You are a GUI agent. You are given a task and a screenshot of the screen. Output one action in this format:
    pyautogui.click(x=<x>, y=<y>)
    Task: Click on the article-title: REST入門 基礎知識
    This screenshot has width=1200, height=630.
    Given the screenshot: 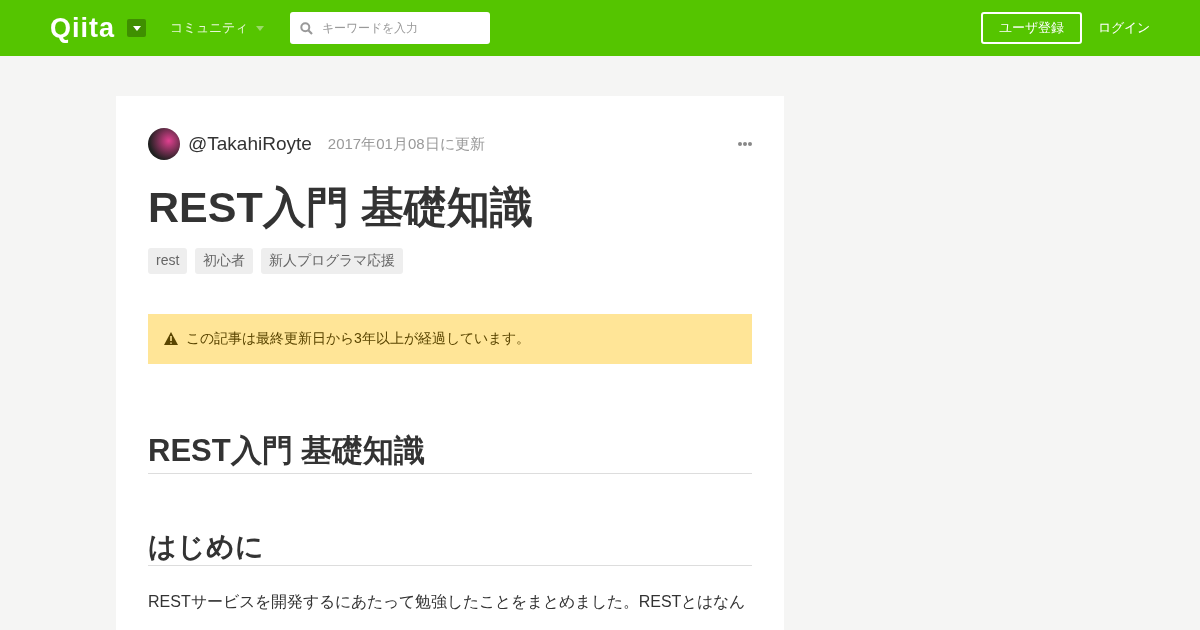 What is the action you would take?
    pyautogui.click(x=341, y=207)
    